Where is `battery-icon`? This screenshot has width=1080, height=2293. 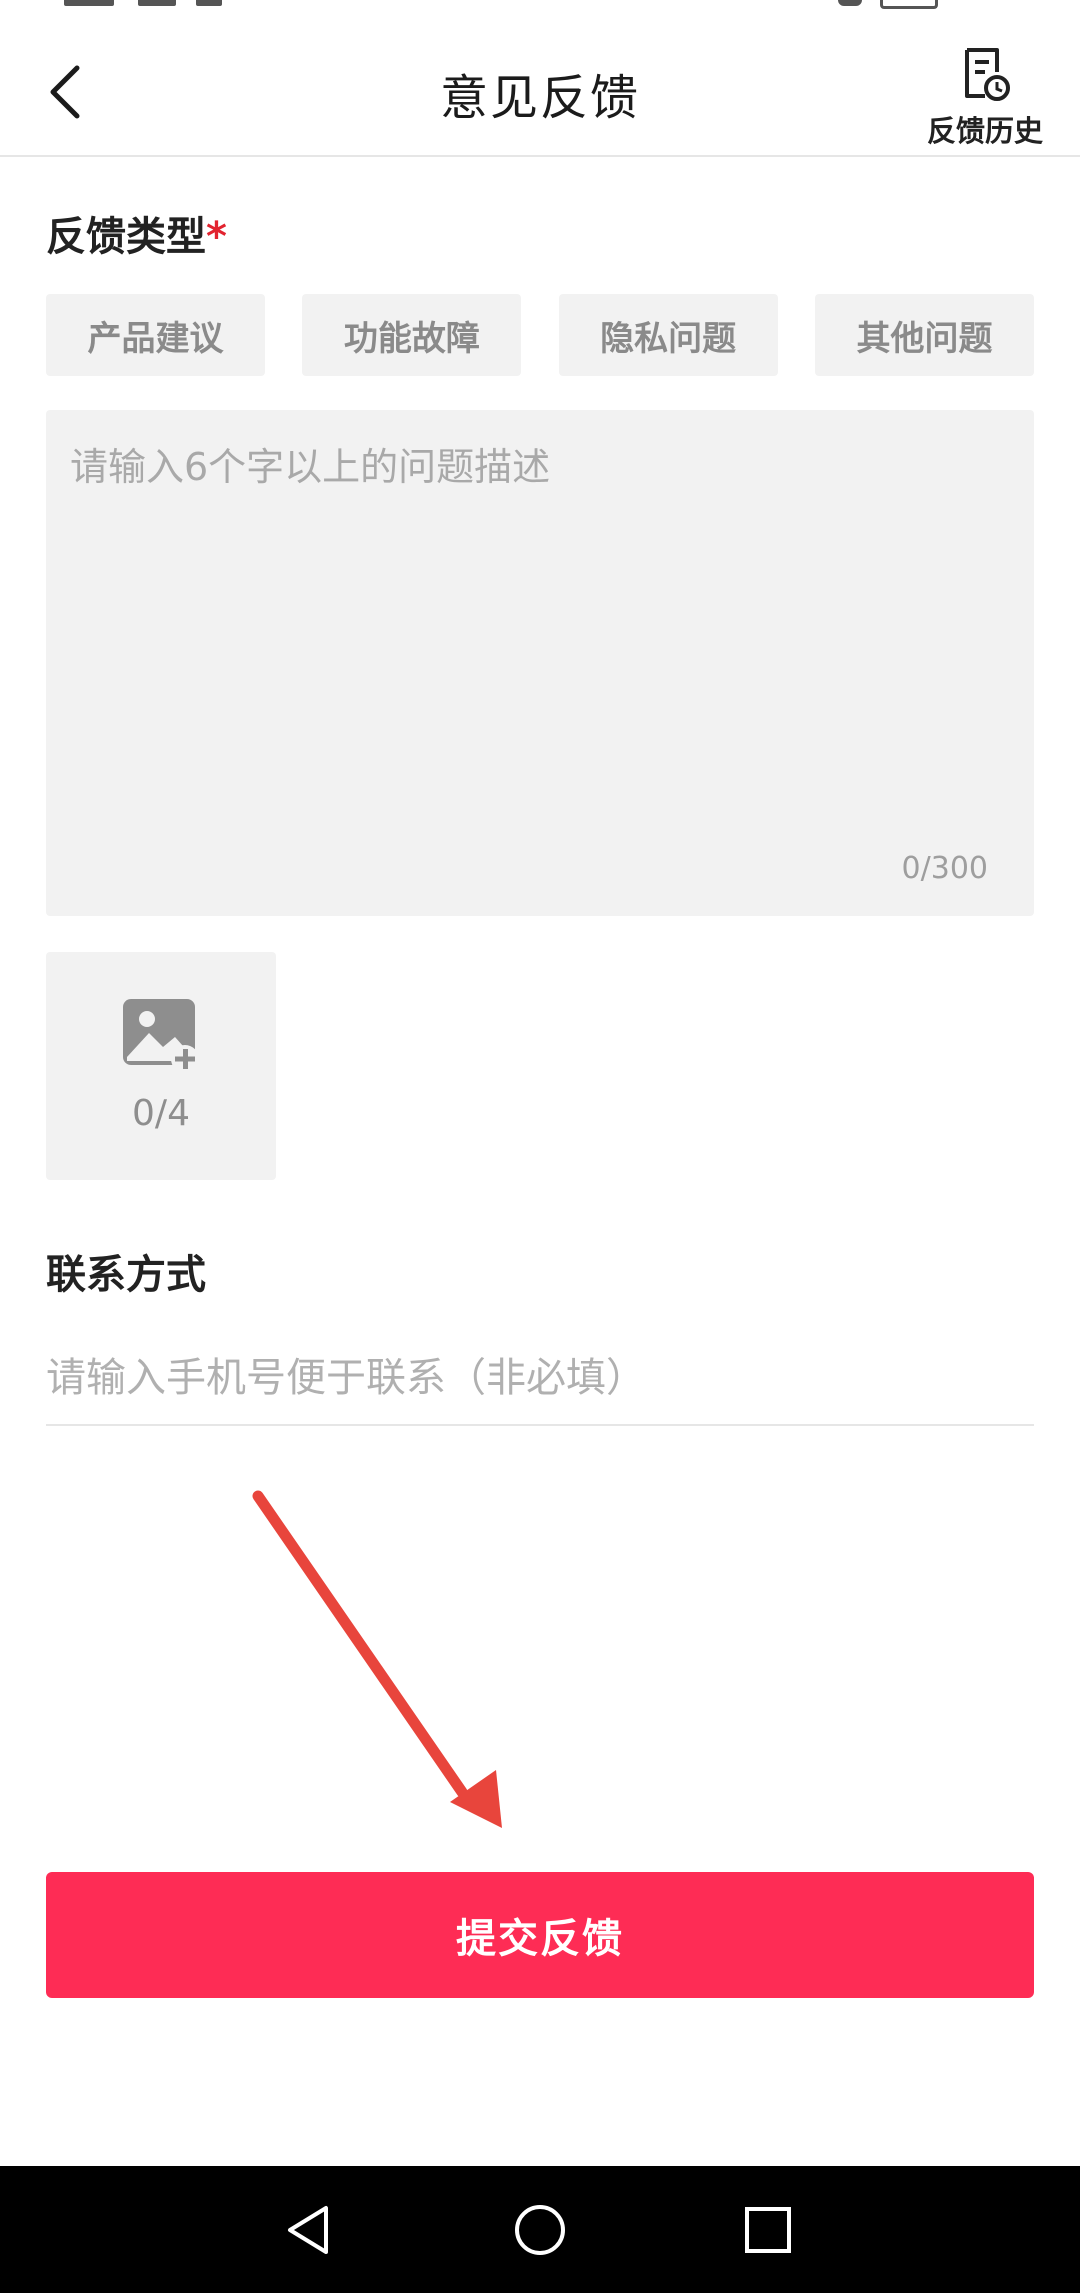
battery-icon is located at coordinates (909, 4).